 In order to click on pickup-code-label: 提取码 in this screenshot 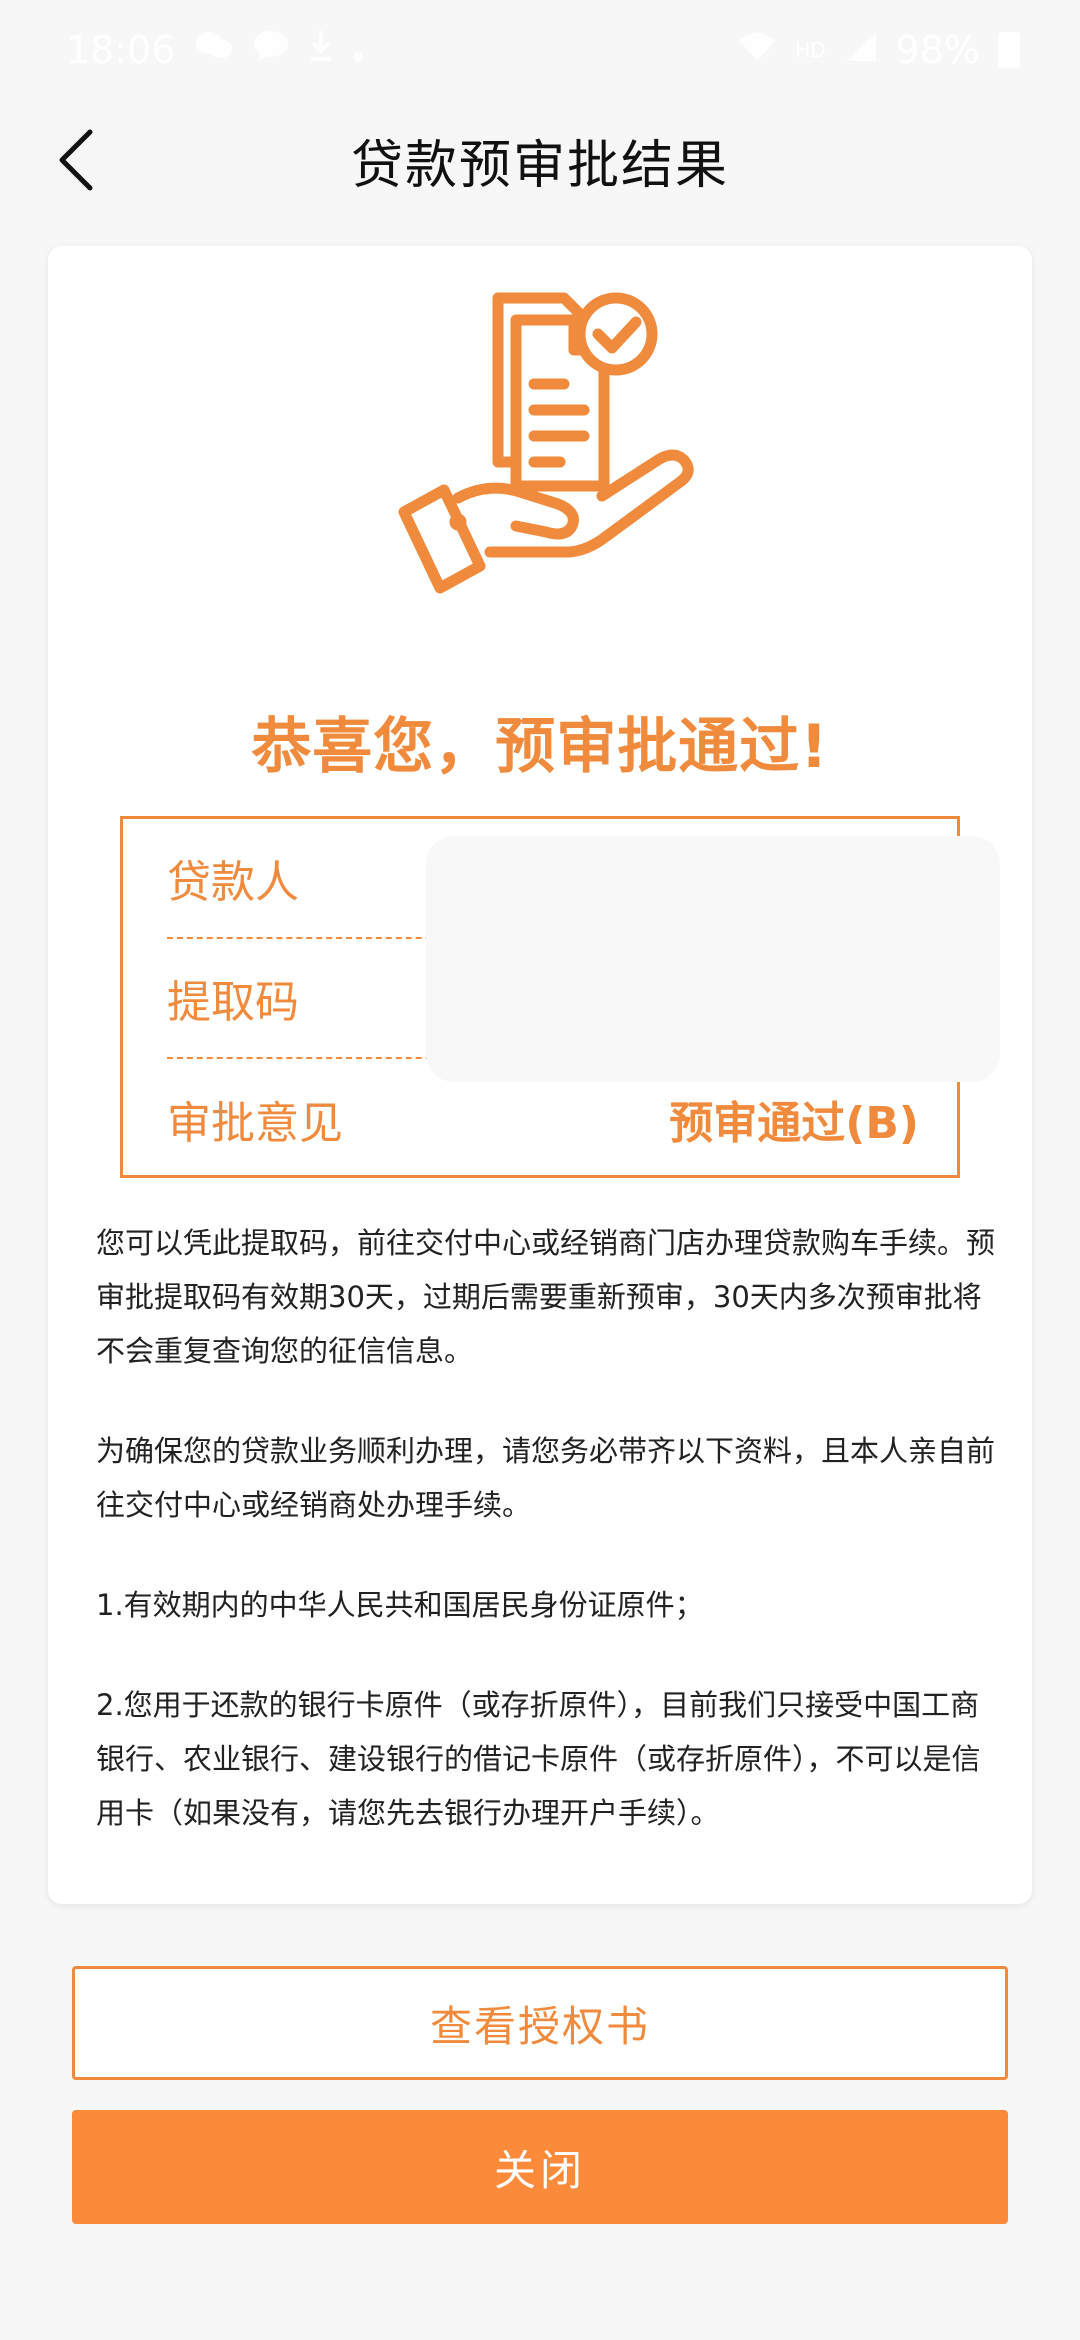, I will do `click(233, 1002)`.